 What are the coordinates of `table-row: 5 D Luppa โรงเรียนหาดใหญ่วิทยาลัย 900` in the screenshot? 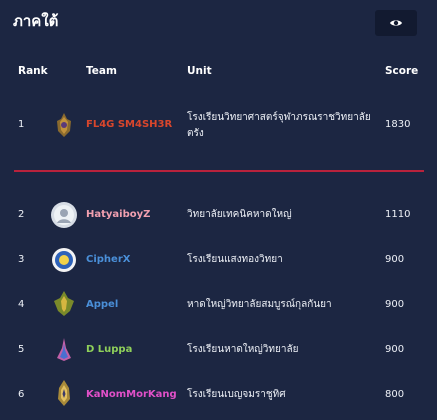 It's located at (218, 350).